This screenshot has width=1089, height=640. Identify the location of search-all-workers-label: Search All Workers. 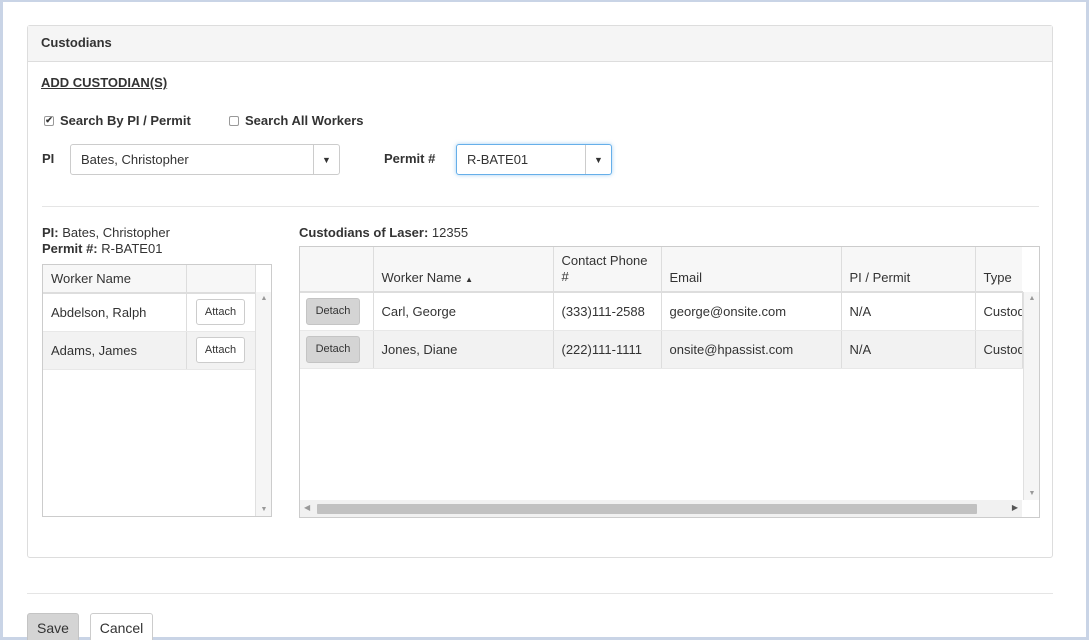
(304, 120).